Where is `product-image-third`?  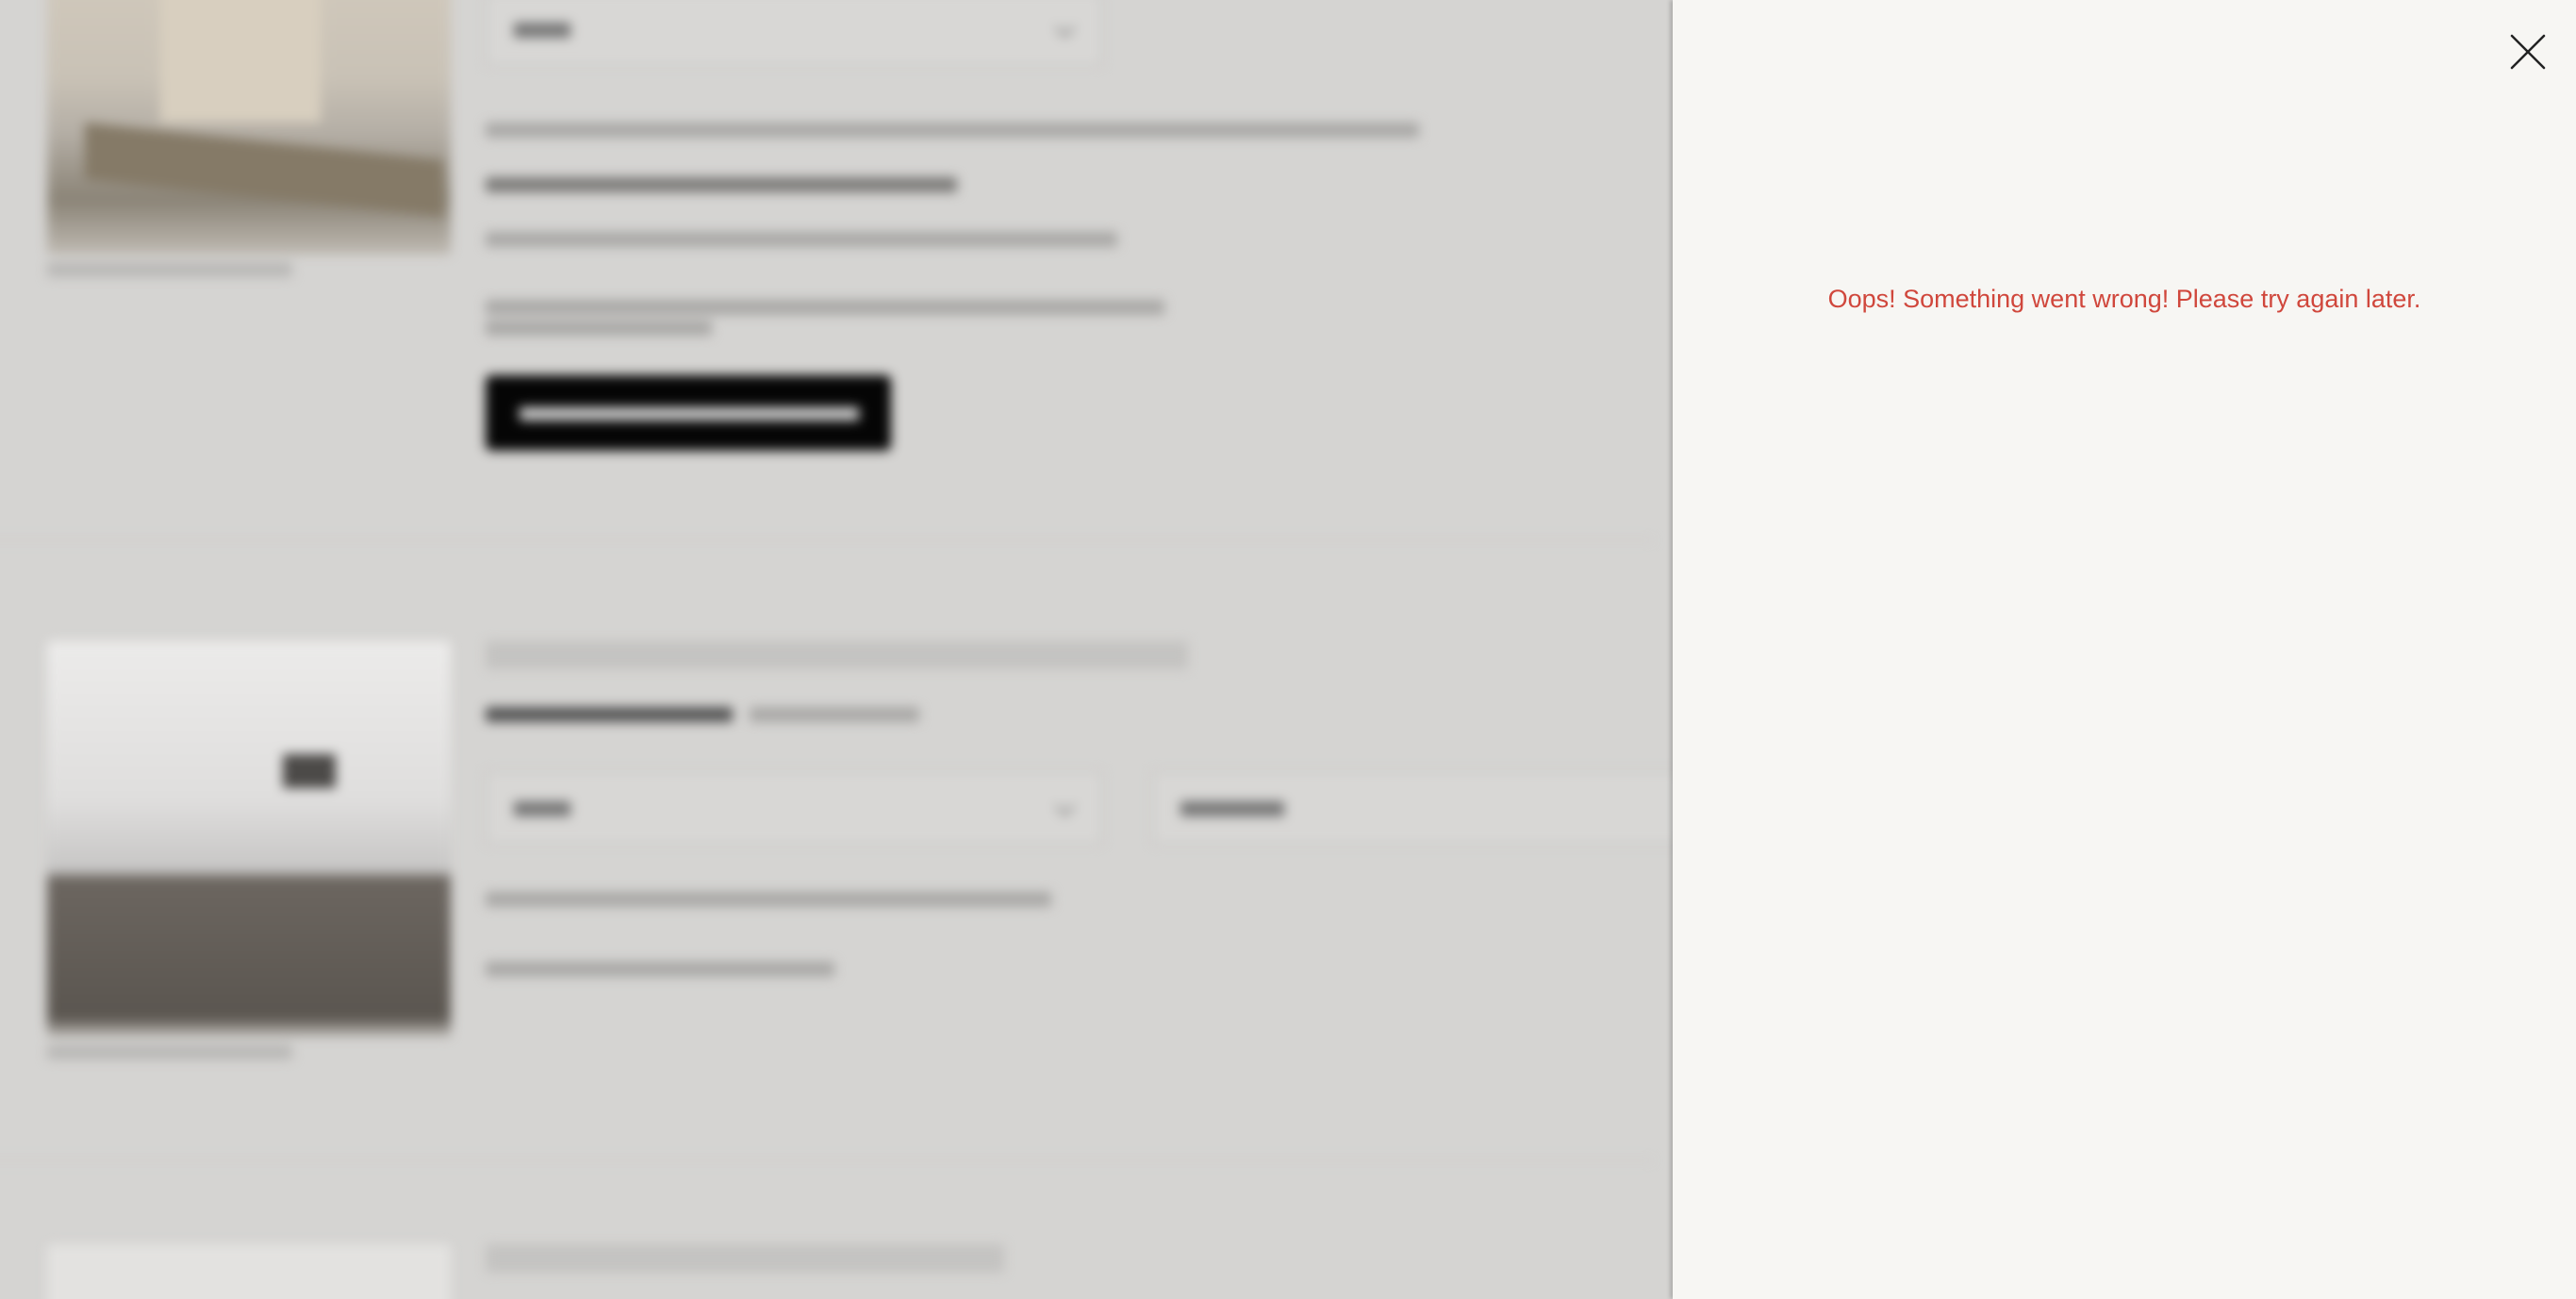 product-image-third is located at coordinates (249, 1271).